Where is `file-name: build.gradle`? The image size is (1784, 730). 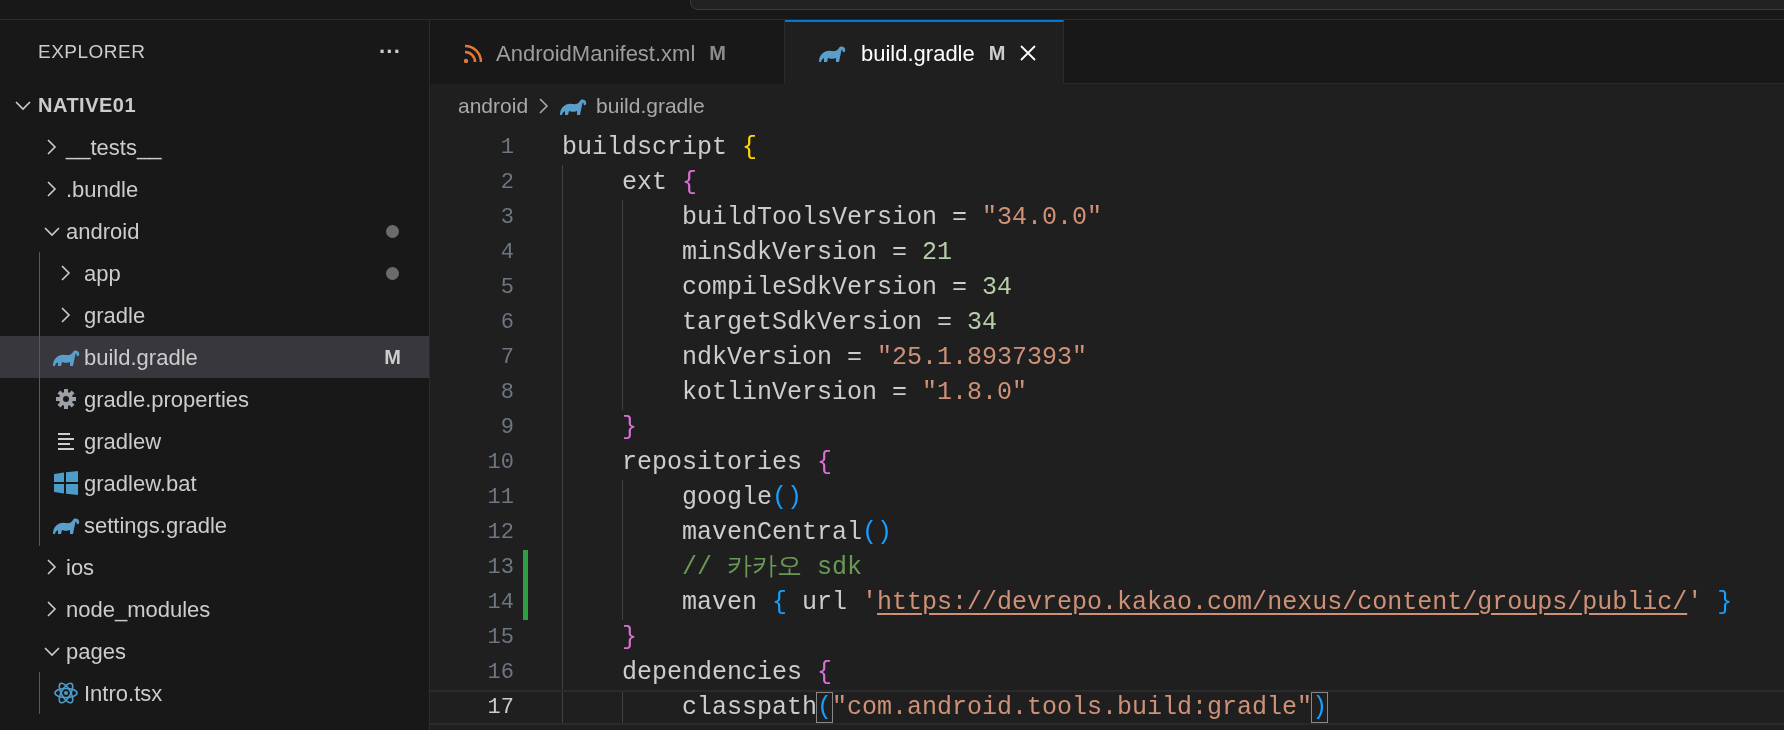 file-name: build.gradle is located at coordinates (141, 357).